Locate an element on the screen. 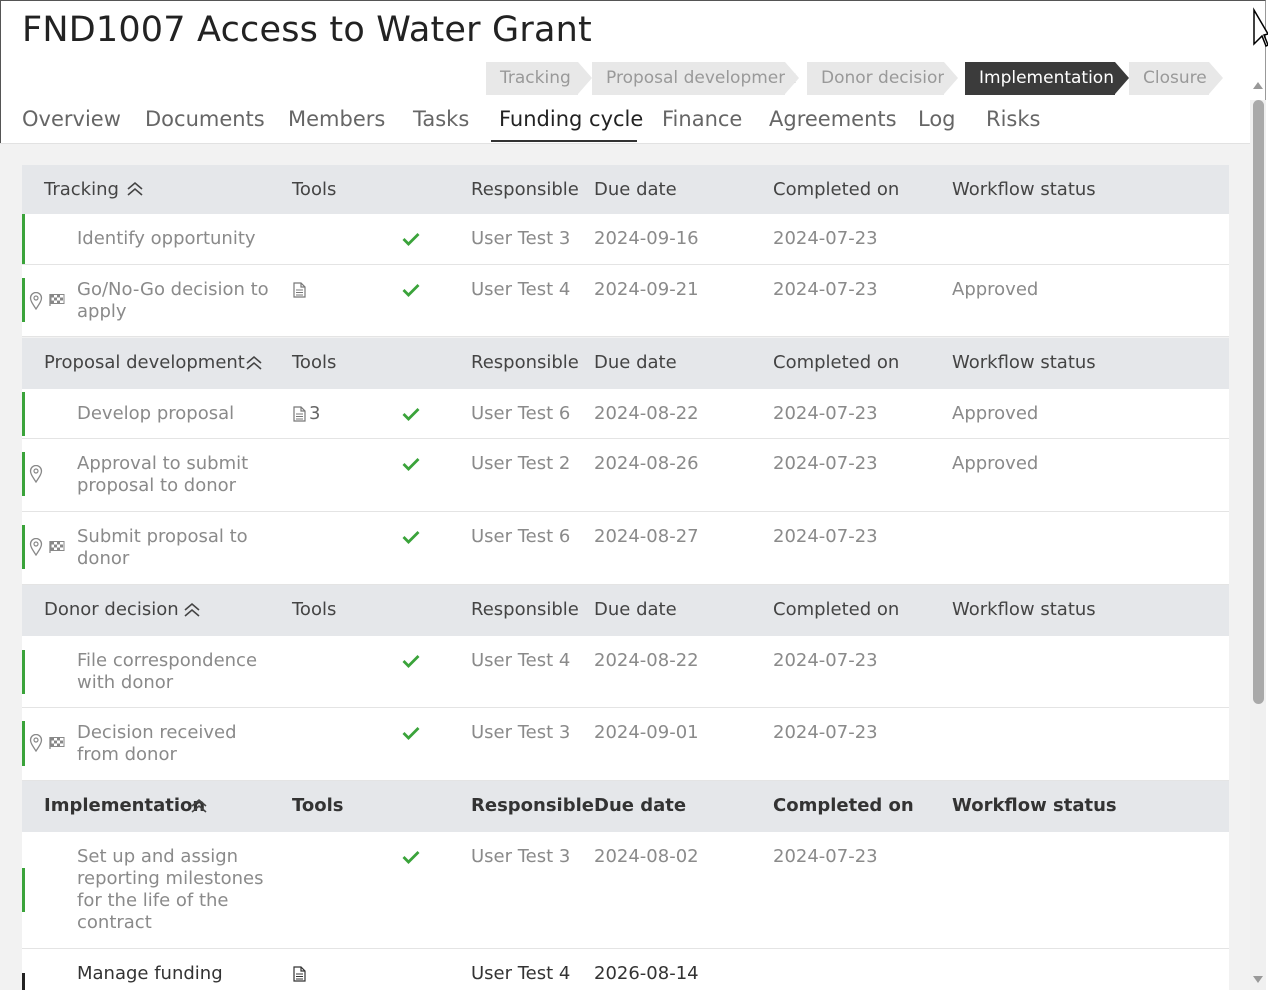  task-name: Identify opportunity is located at coordinates (166, 238).